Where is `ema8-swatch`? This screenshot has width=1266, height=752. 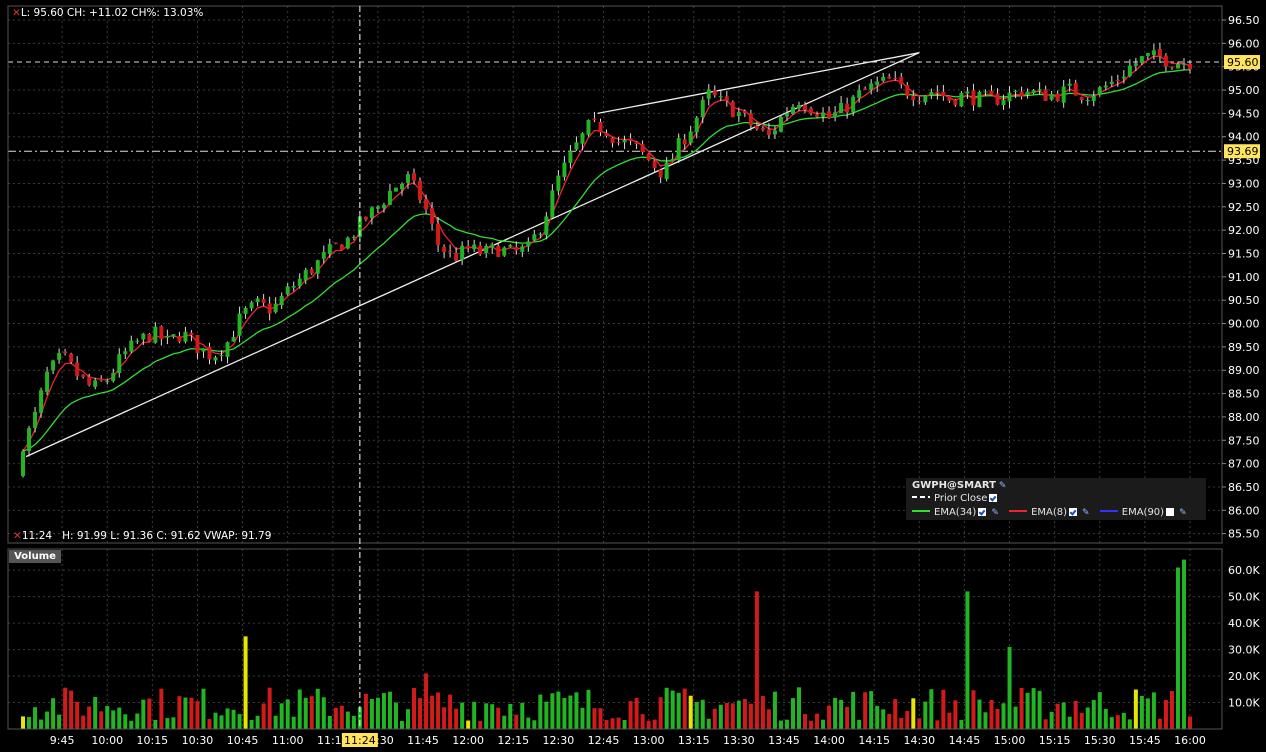
ema8-swatch is located at coordinates (1018, 511).